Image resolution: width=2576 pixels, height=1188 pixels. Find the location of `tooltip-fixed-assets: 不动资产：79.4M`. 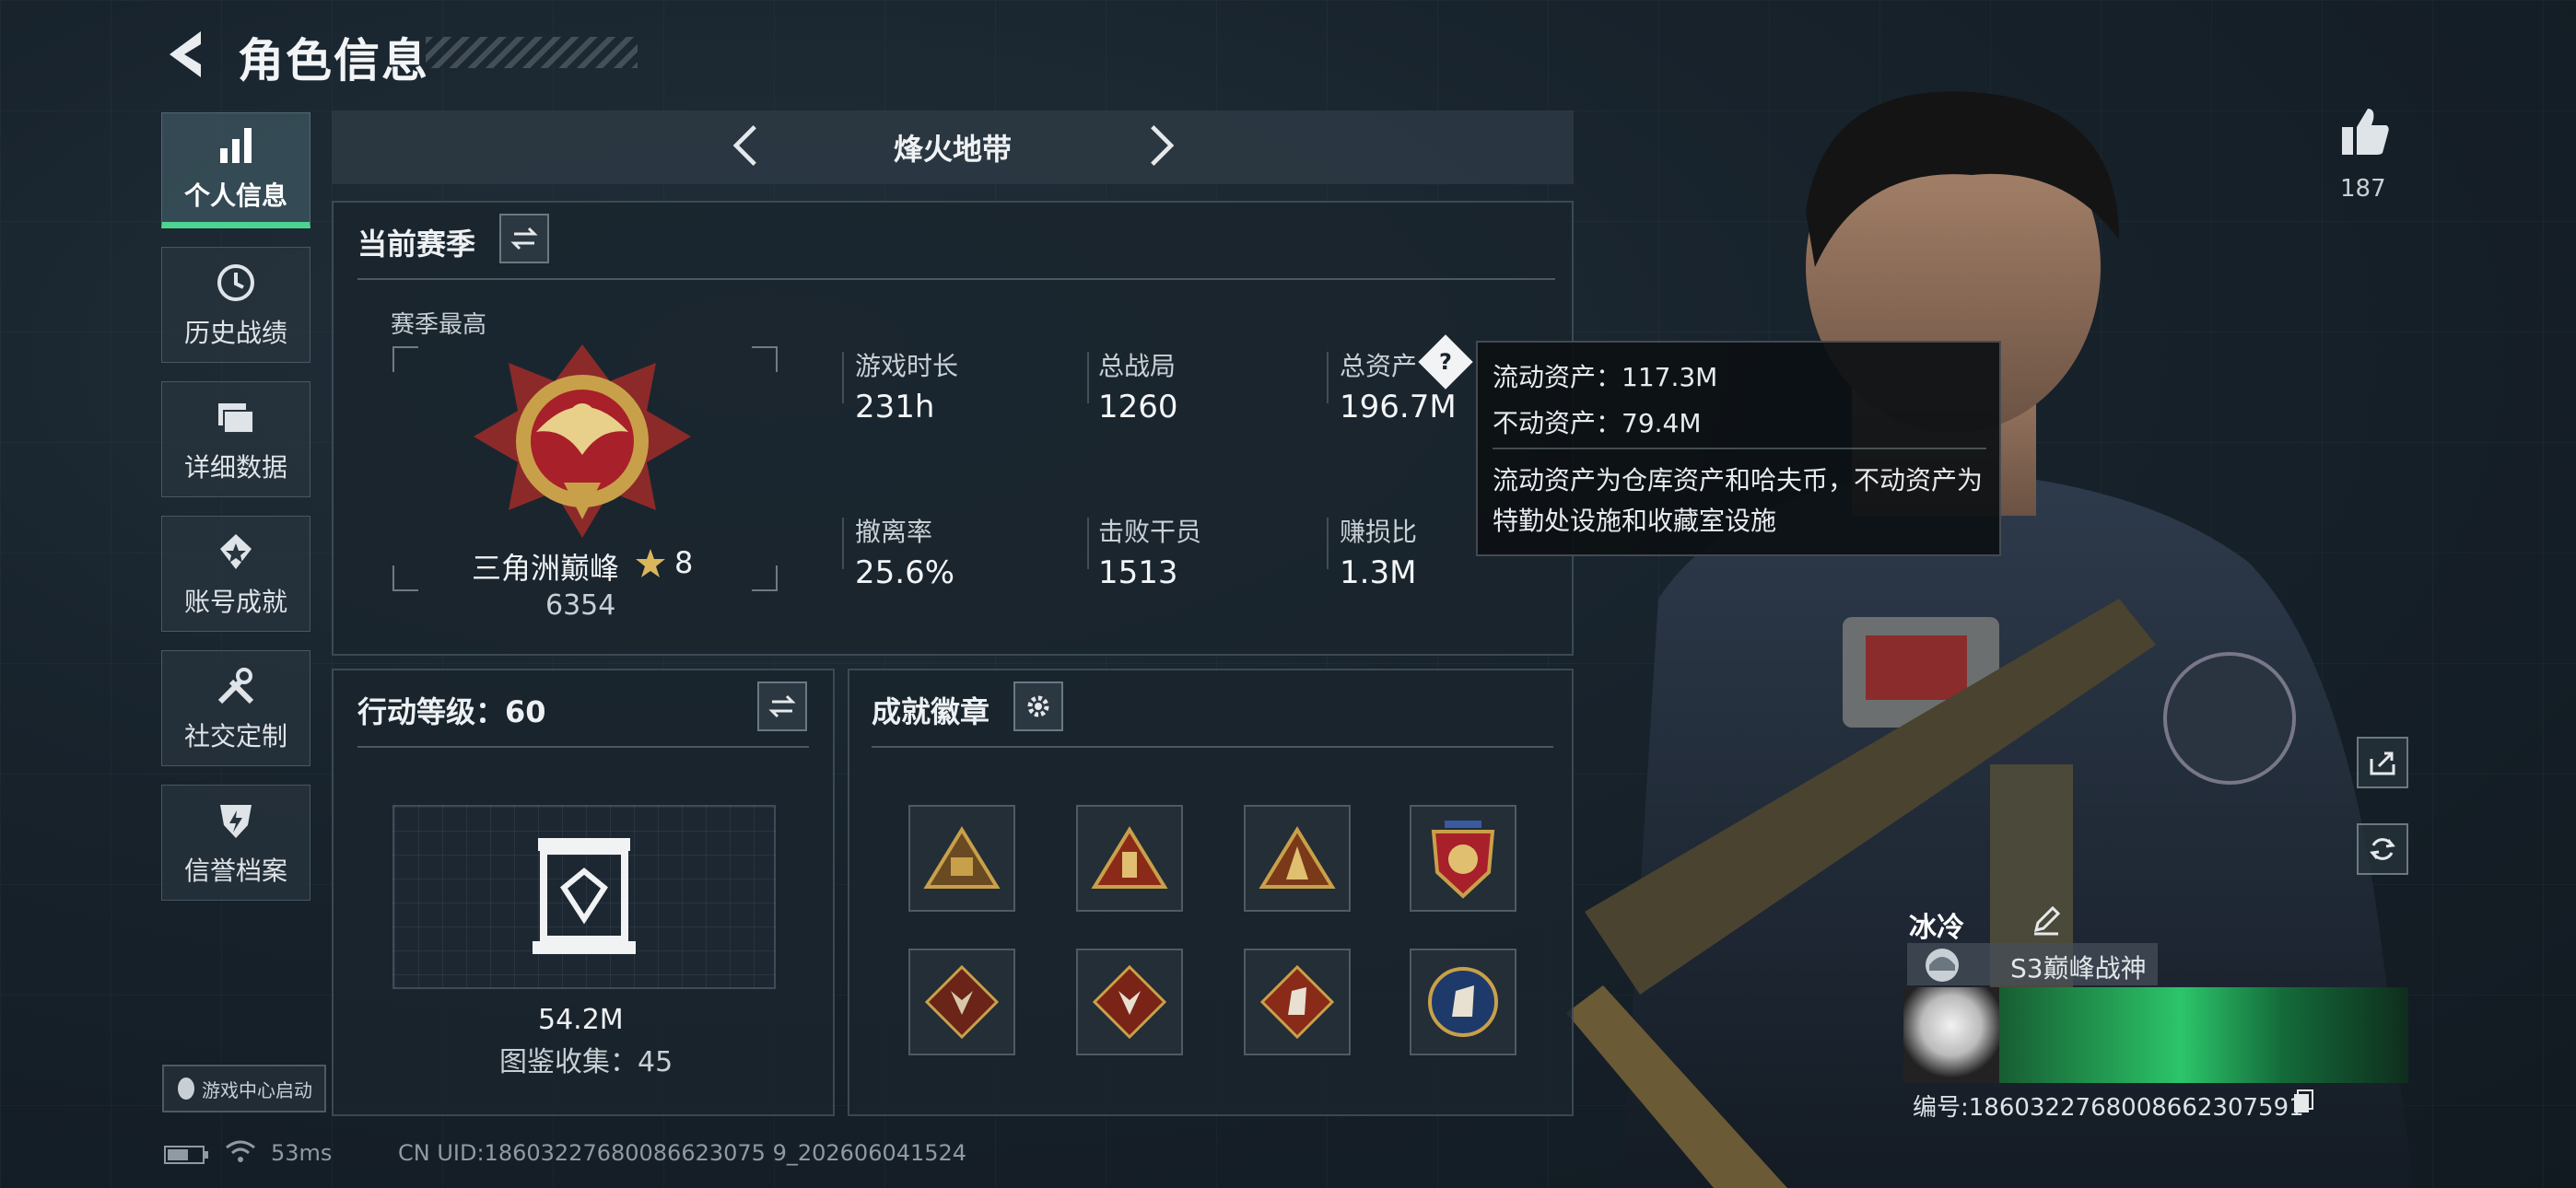

tooltip-fixed-assets: 不动资产：79.4M is located at coordinates (1597, 423).